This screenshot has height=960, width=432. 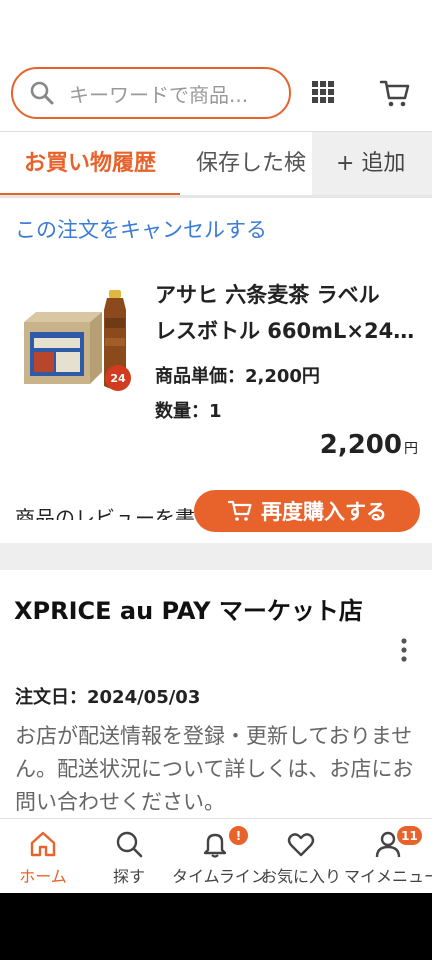 What do you see at coordinates (267, 295) in the screenshot?
I see `product-name-line1: アサヒ 六条麦茶 ラベル` at bounding box center [267, 295].